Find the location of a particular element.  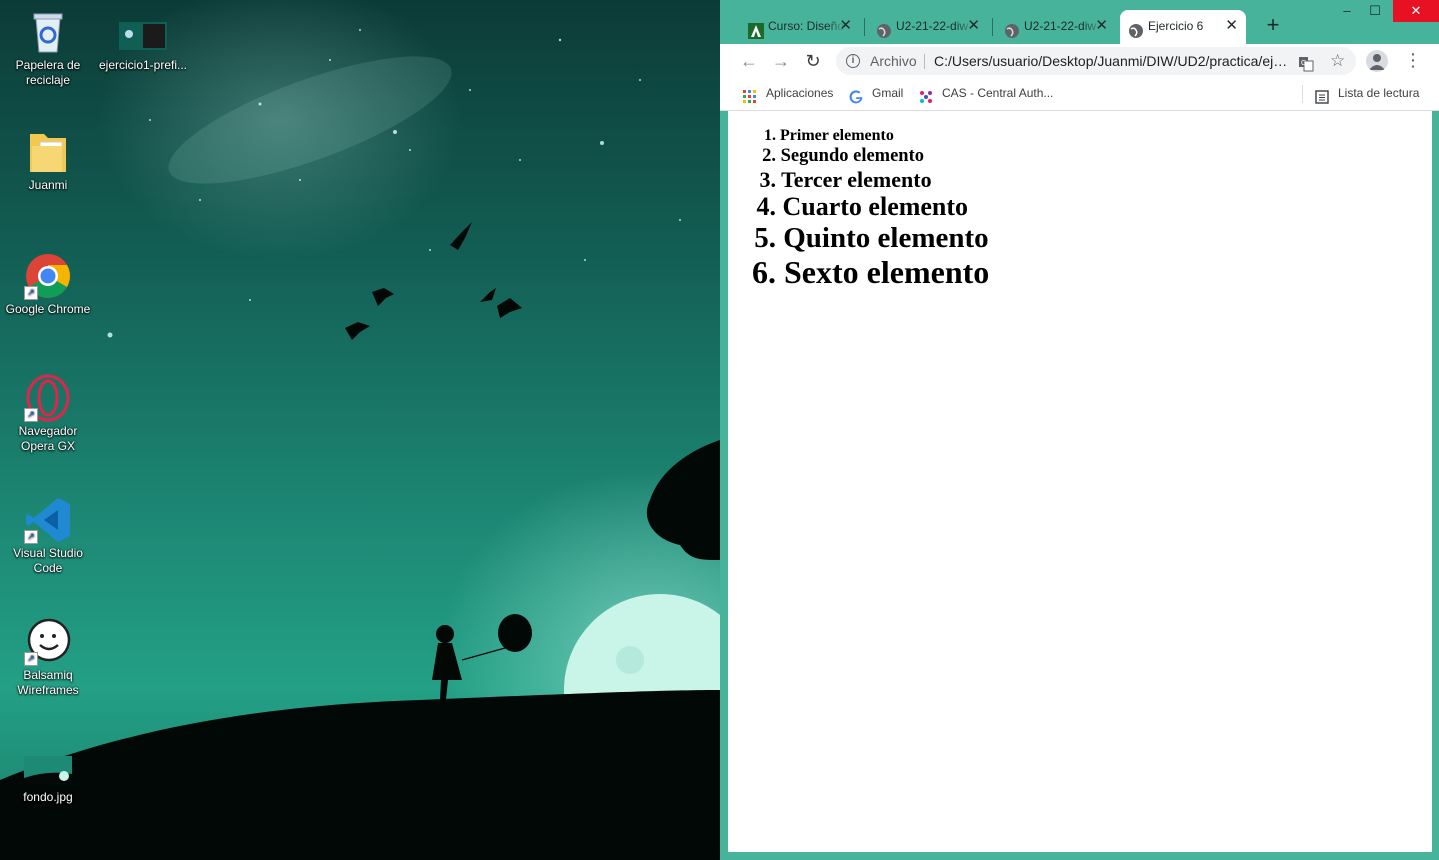

list-text: Primer elemento is located at coordinates (837, 135).